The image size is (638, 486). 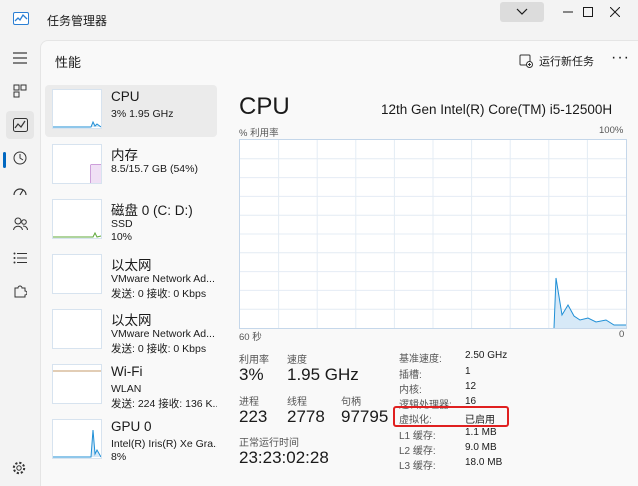 I want to click on uptime-value: 23:23:02:28, so click(x=284, y=457).